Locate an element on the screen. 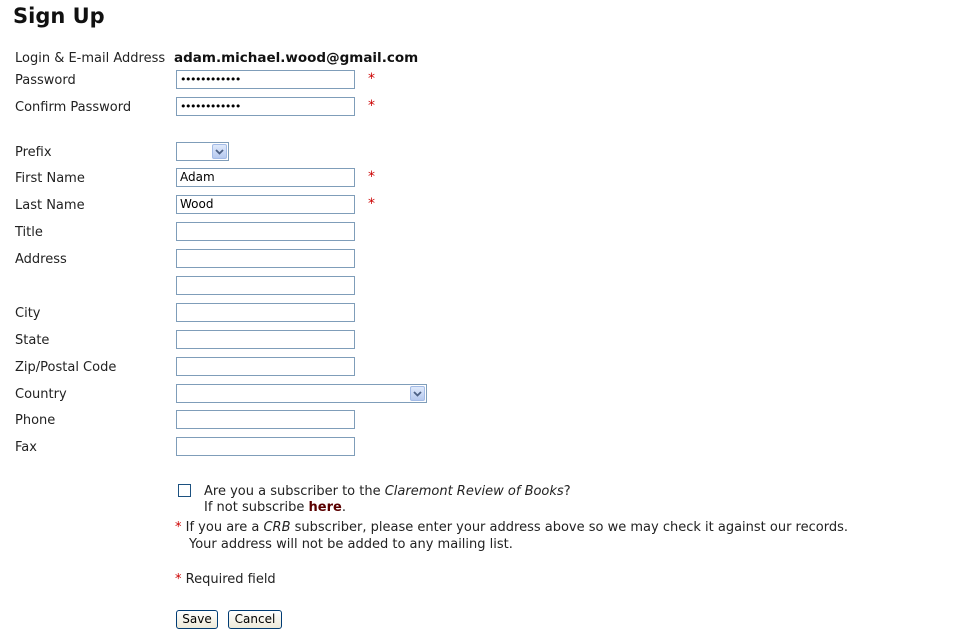  confirm-password-required-marker: * is located at coordinates (371, 106).